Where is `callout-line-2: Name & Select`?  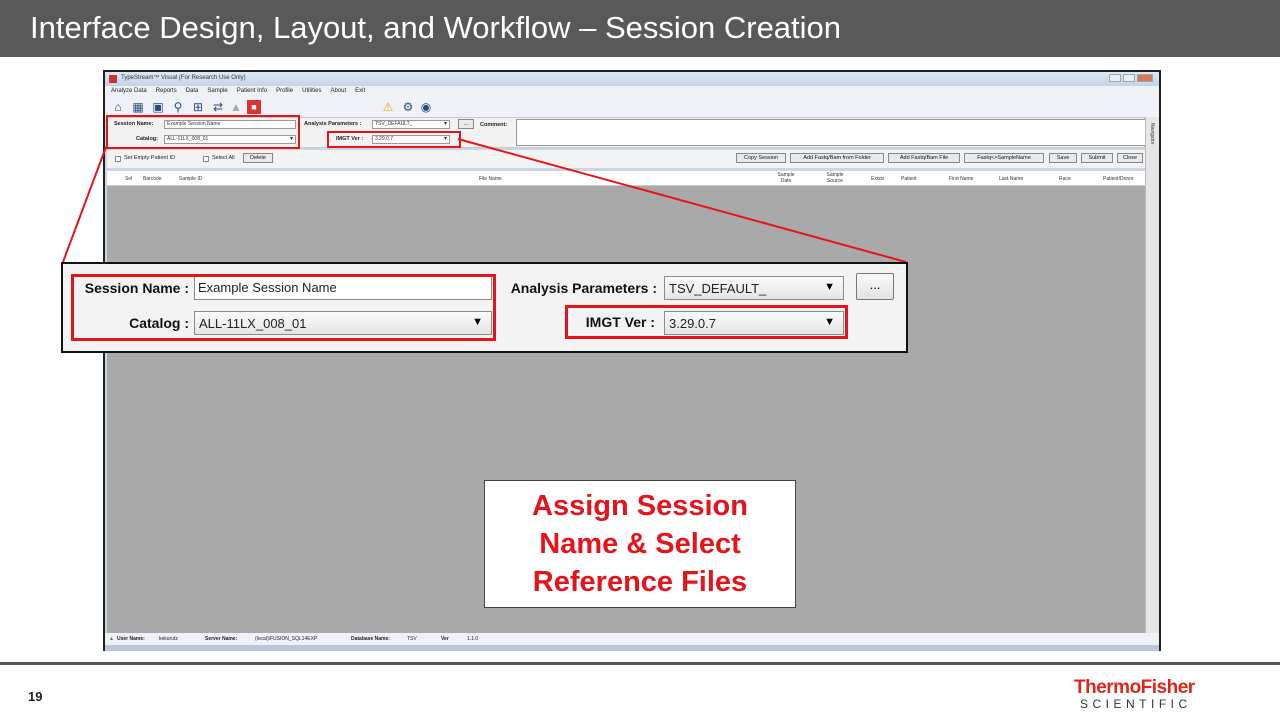 callout-line-2: Name & Select is located at coordinates (640, 544).